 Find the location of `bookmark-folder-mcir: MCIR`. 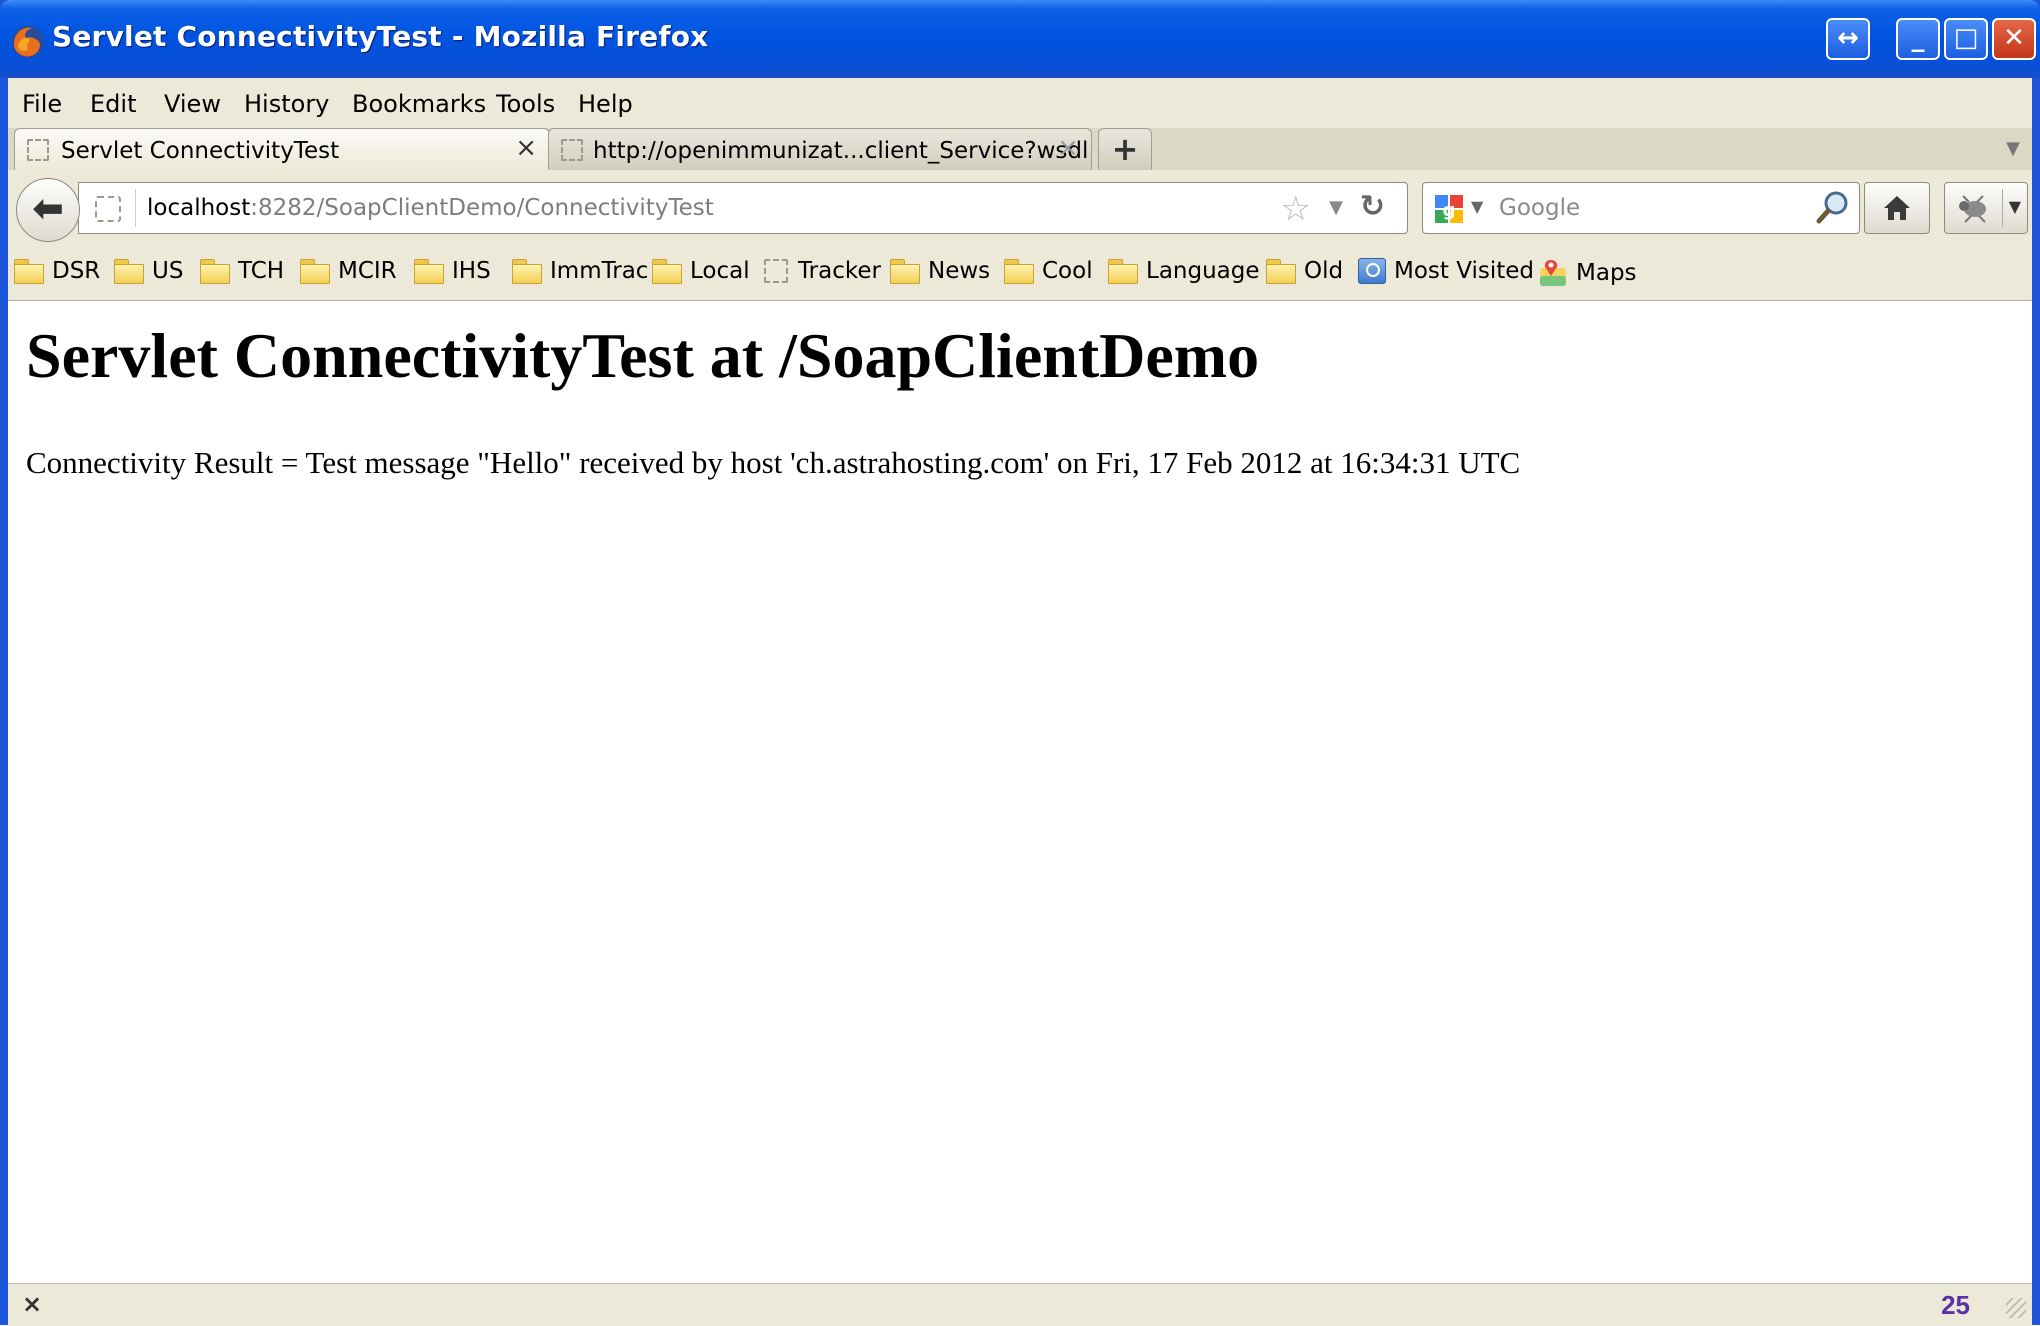

bookmark-folder-mcir: MCIR is located at coordinates (348, 274).